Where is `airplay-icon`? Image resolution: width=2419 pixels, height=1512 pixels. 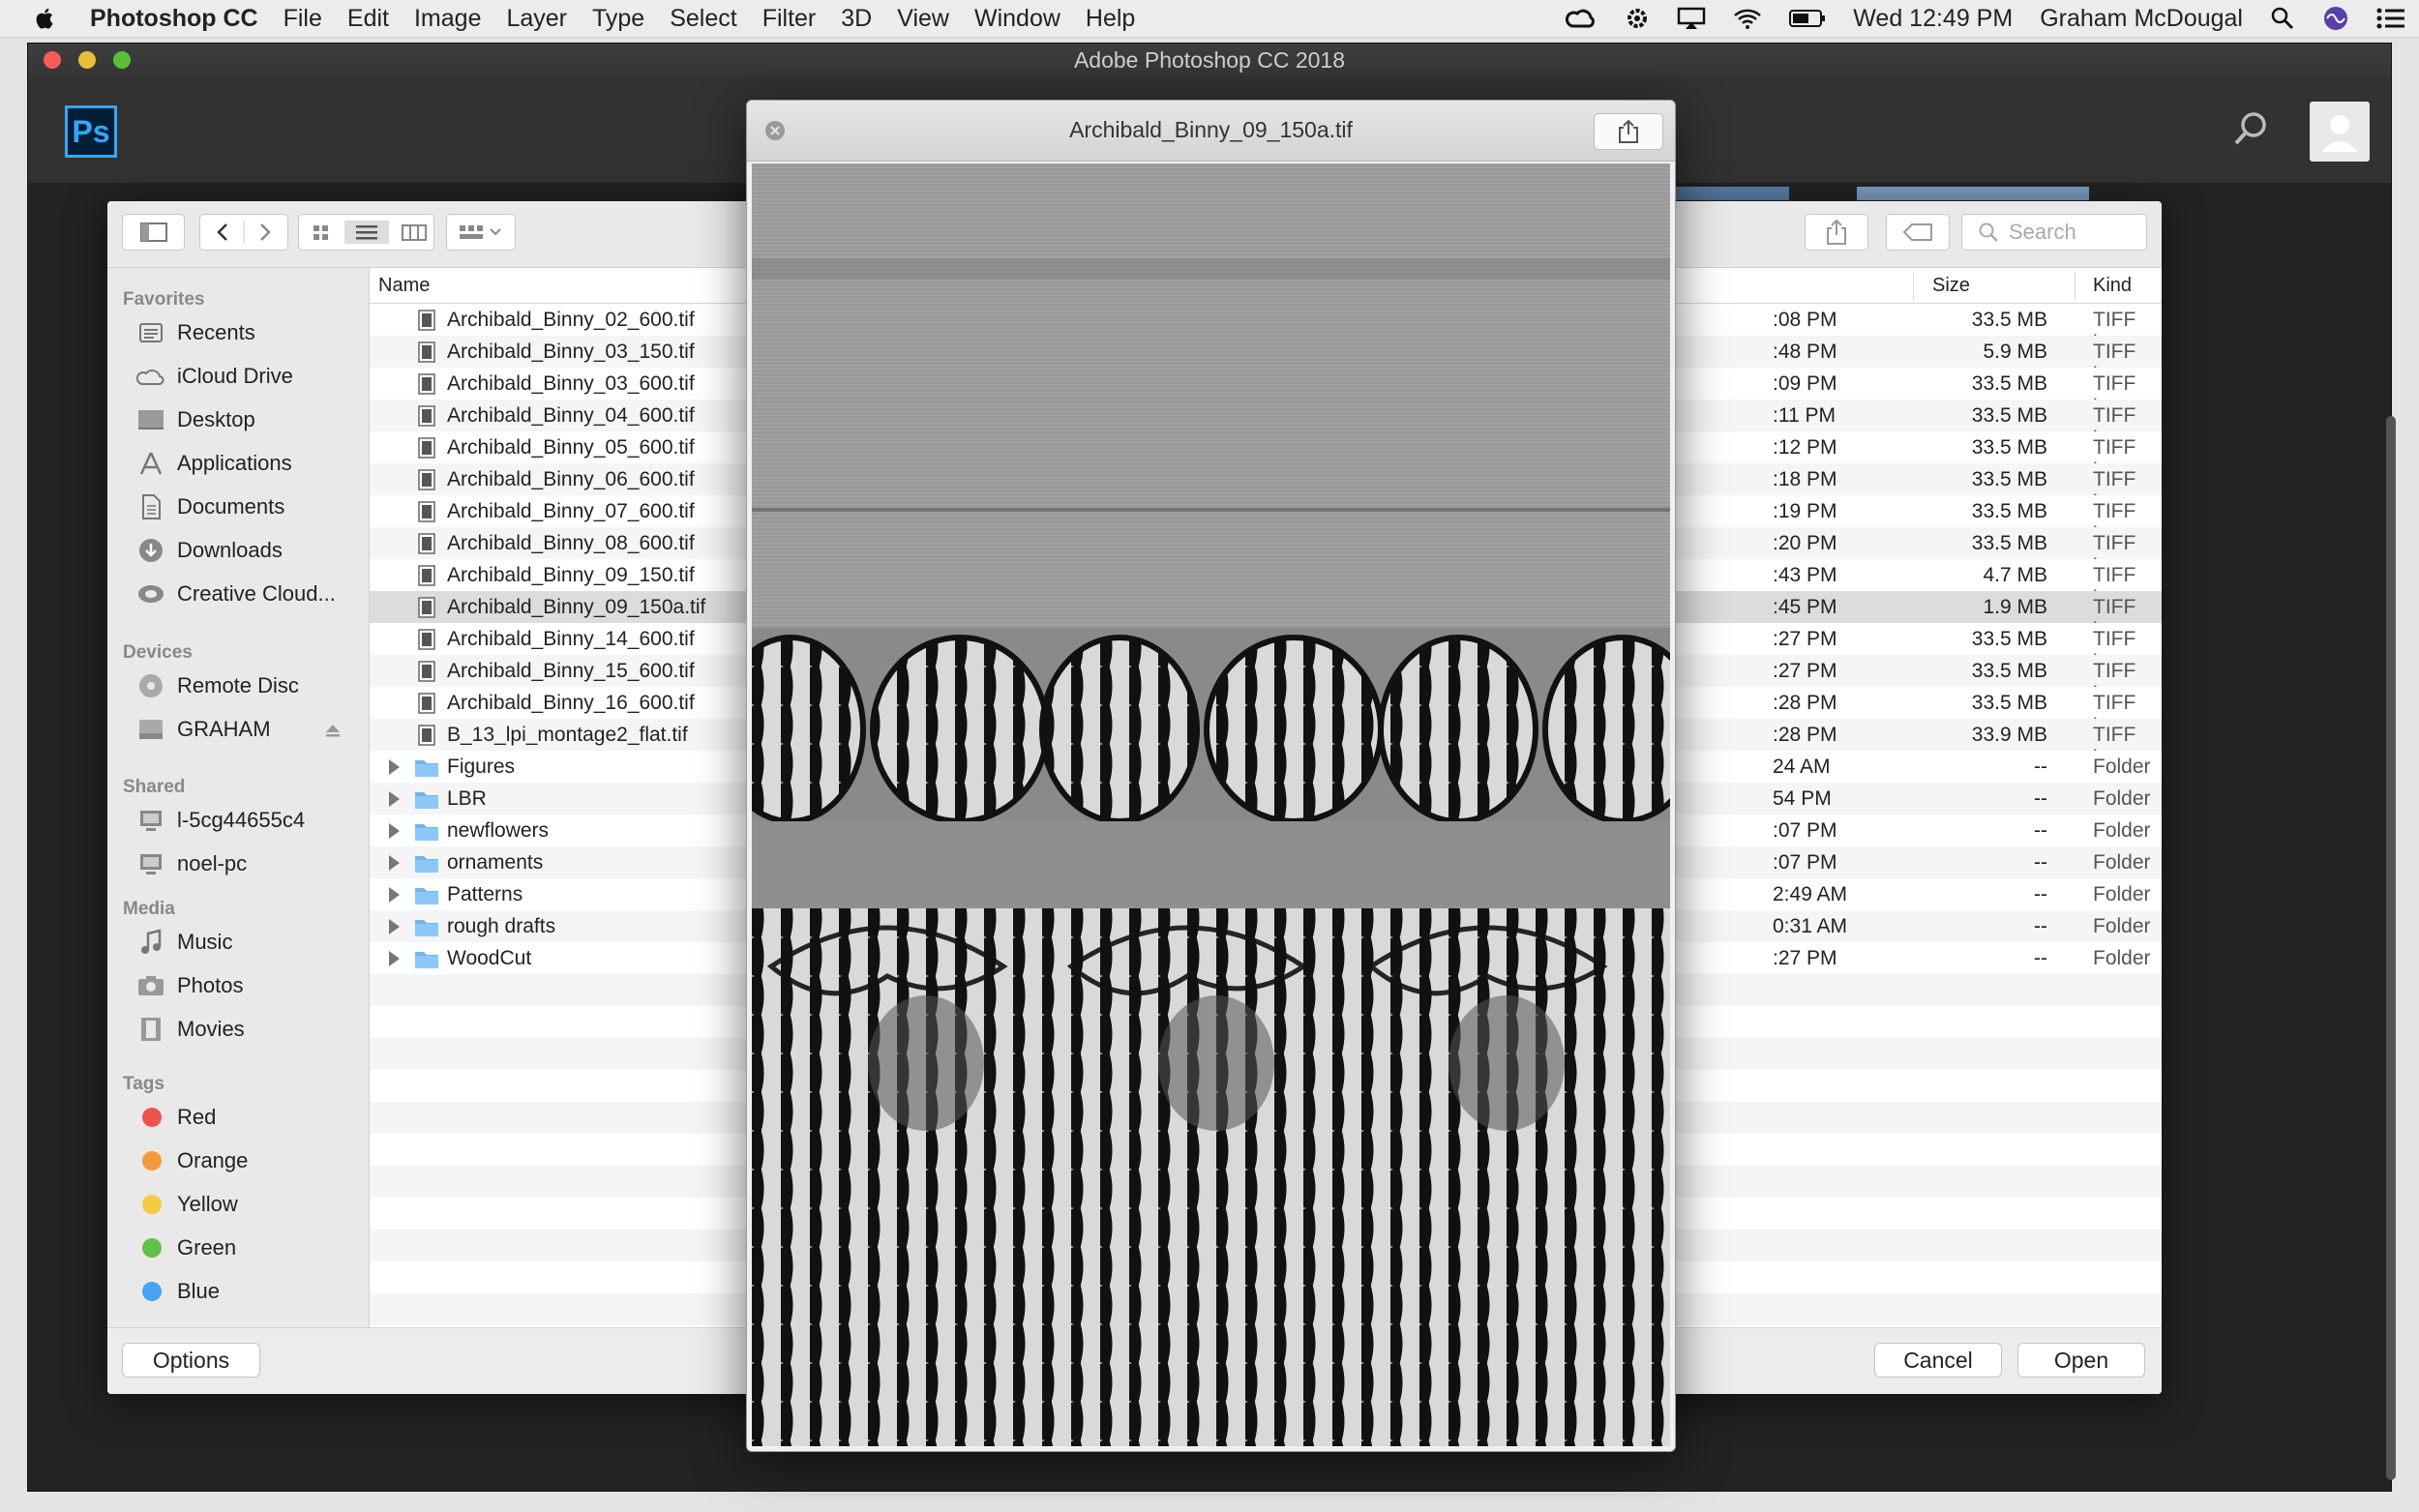 airplay-icon is located at coordinates (1691, 18).